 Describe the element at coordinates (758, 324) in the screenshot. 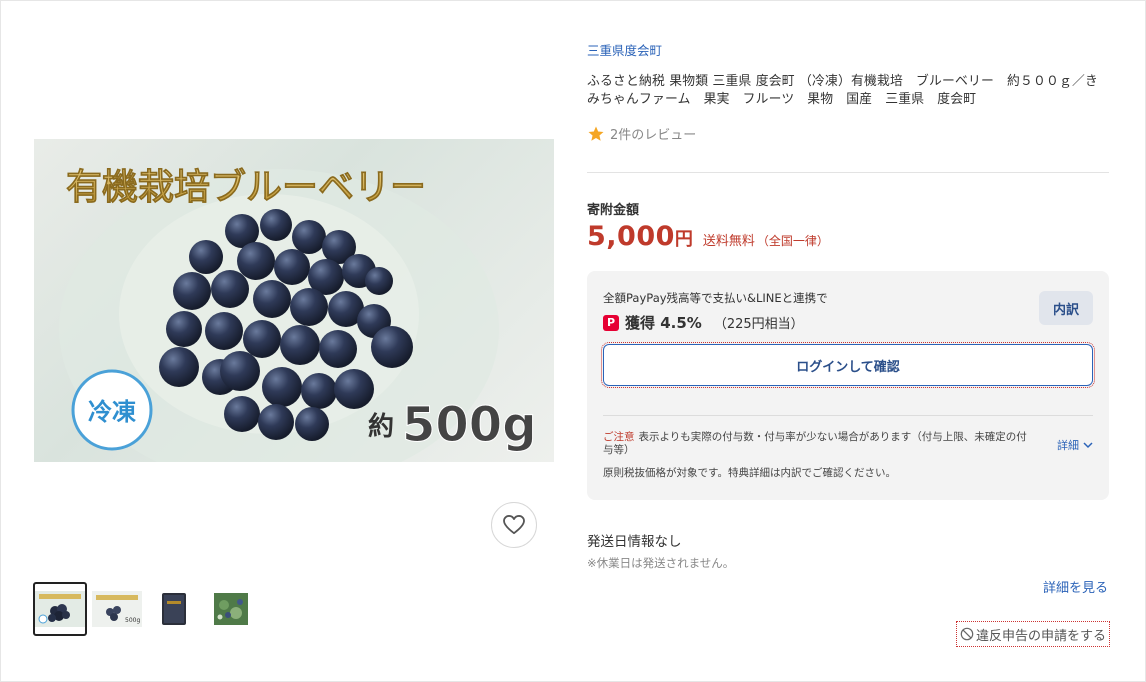

I see `benefit-equivalent: （225円相当）` at that location.